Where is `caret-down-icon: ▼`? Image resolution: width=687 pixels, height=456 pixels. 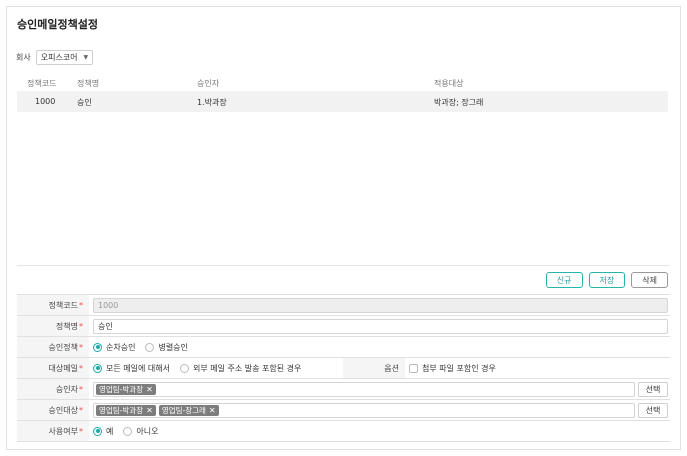
caret-down-icon: ▼ is located at coordinates (86, 57).